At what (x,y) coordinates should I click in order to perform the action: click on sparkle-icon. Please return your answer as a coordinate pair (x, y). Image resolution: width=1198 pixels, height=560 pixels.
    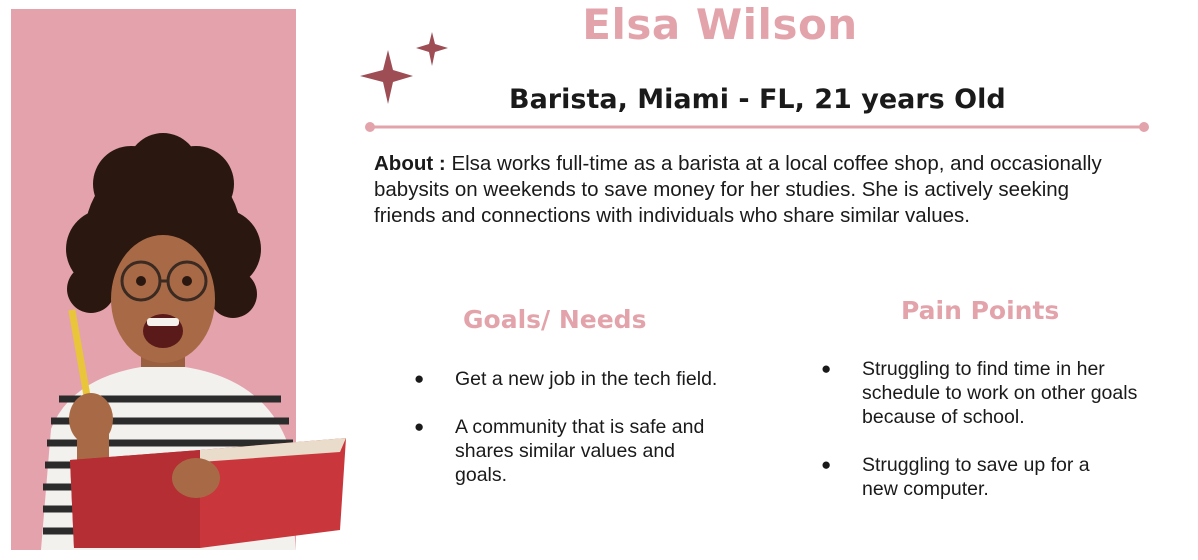
    Looking at the image, I should click on (404, 68).